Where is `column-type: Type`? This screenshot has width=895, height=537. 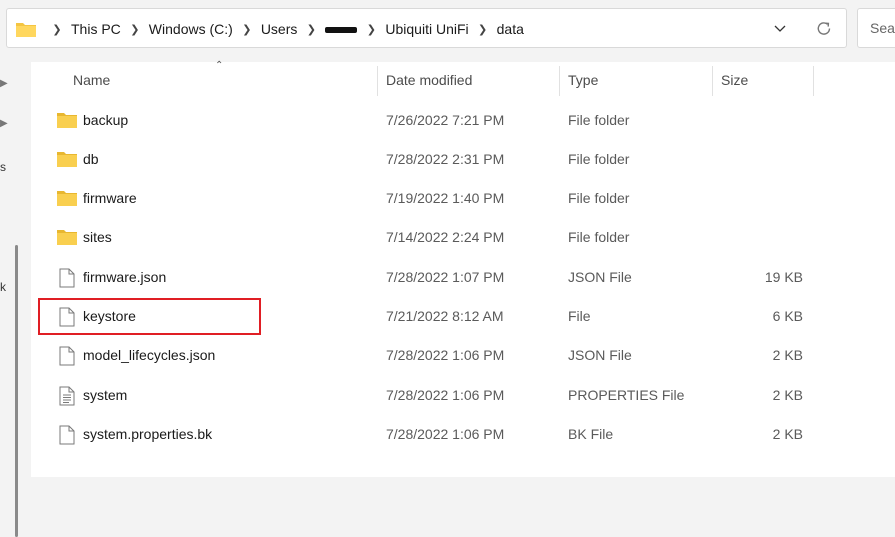 column-type: Type is located at coordinates (583, 80).